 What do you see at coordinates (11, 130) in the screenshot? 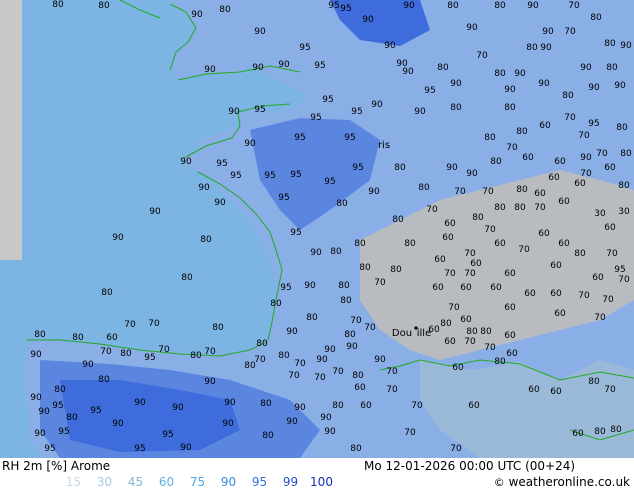
I see `left-gray-strip` at bounding box center [11, 130].